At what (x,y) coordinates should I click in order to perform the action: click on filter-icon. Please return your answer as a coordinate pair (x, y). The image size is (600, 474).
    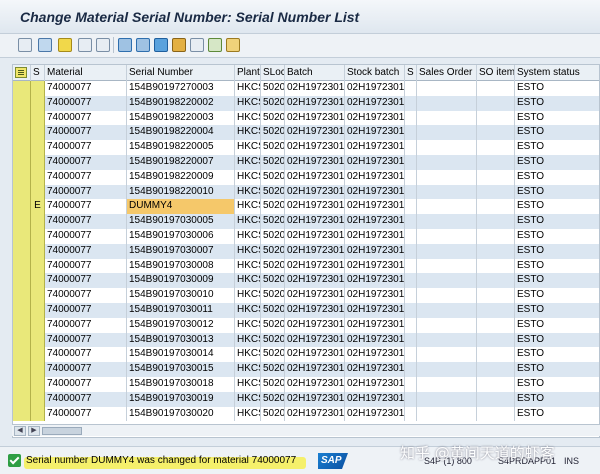
    Looking at the image, I should click on (161, 45).